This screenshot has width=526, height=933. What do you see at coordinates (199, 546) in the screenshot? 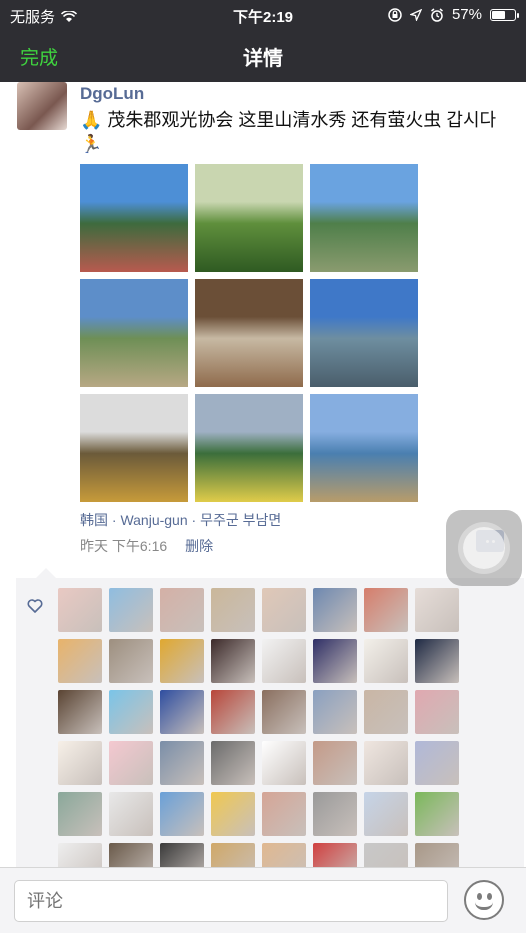
I see `delete-button: 删除` at bounding box center [199, 546].